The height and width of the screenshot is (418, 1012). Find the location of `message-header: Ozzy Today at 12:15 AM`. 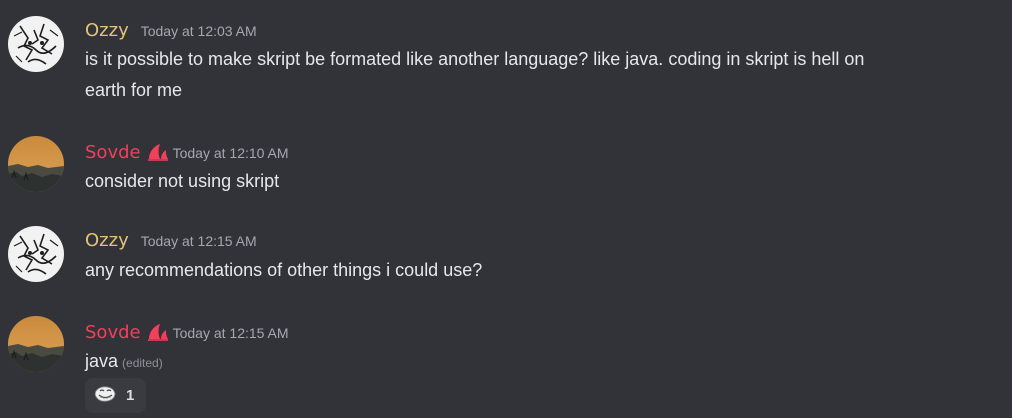

message-header: Ozzy Today at 12:15 AM is located at coordinates (171, 242).